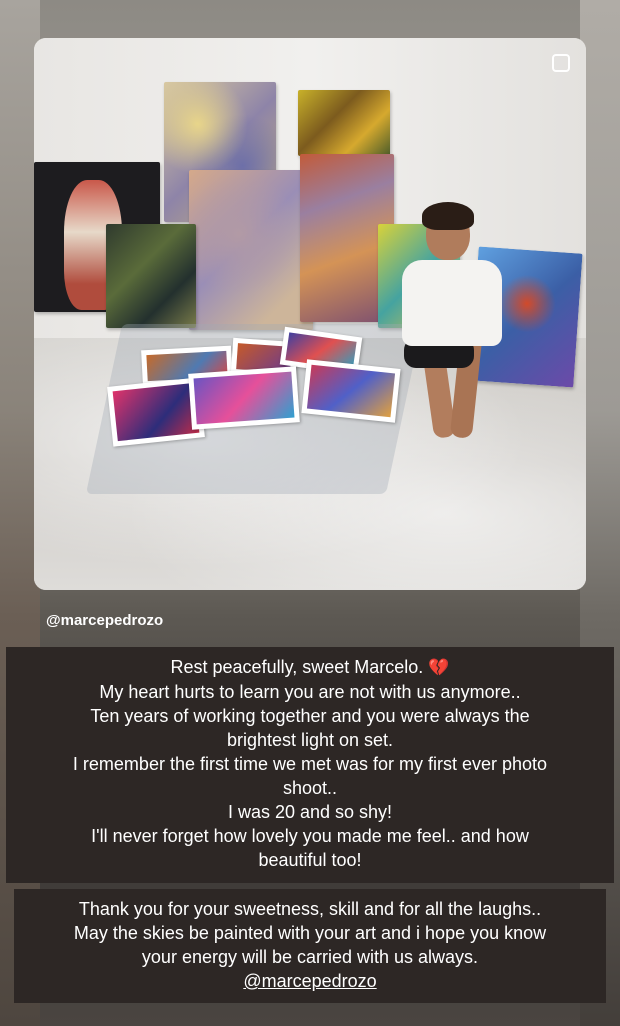  I want to click on broken-heart-icon: 💔, so click(439, 667).